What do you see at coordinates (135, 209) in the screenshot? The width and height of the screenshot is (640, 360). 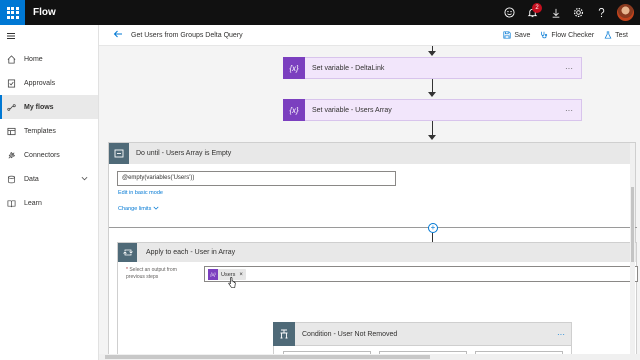 I see `change-limits-label: Change limits` at bounding box center [135, 209].